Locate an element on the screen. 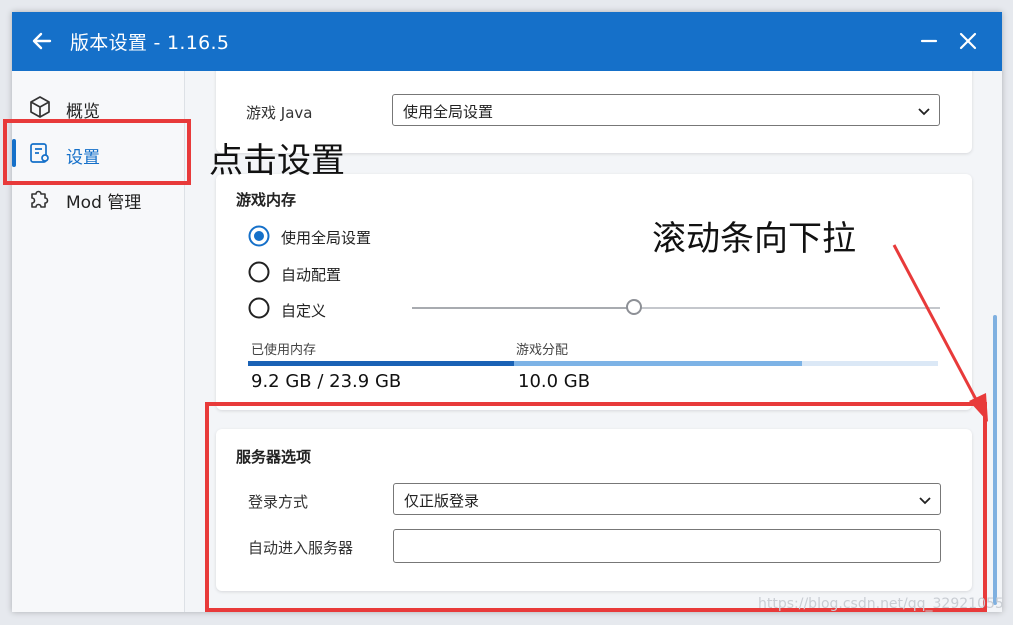  java-label: 游戏 Java is located at coordinates (279, 113).